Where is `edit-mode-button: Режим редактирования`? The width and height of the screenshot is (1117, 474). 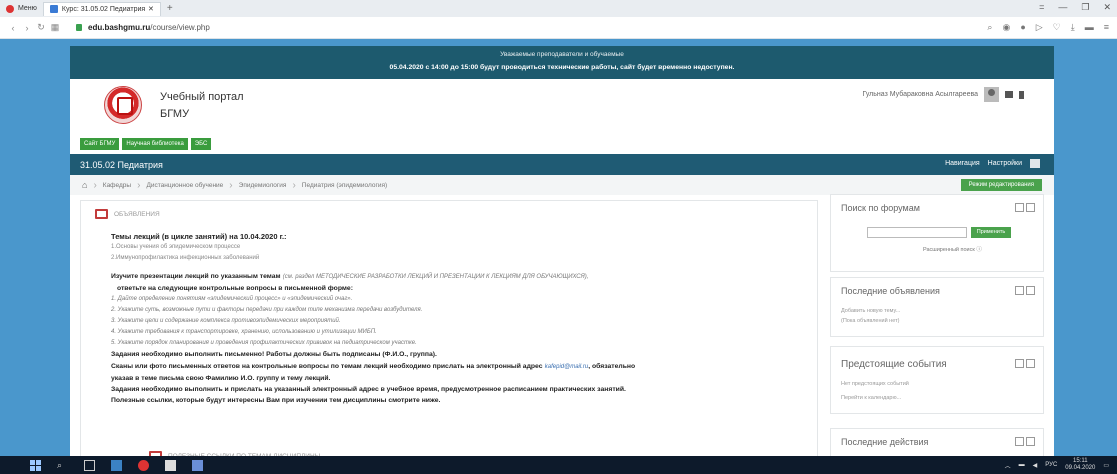
edit-mode-button: Режим редактирования is located at coordinates (1001, 185).